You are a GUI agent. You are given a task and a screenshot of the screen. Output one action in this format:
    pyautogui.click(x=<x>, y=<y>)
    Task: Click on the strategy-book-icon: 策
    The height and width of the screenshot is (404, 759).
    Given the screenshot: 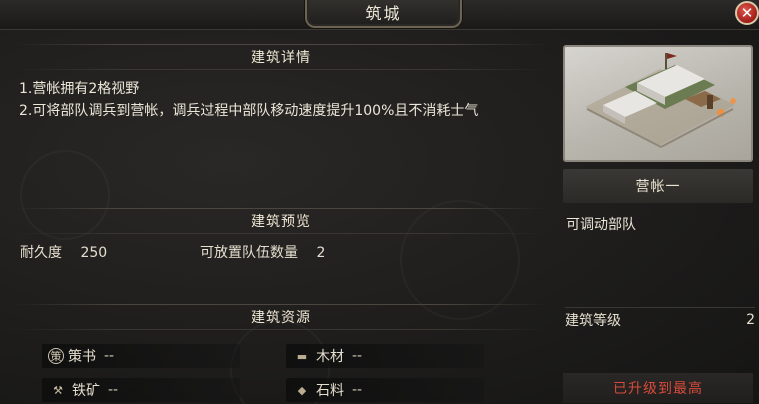 What is the action you would take?
    pyautogui.click(x=56, y=356)
    